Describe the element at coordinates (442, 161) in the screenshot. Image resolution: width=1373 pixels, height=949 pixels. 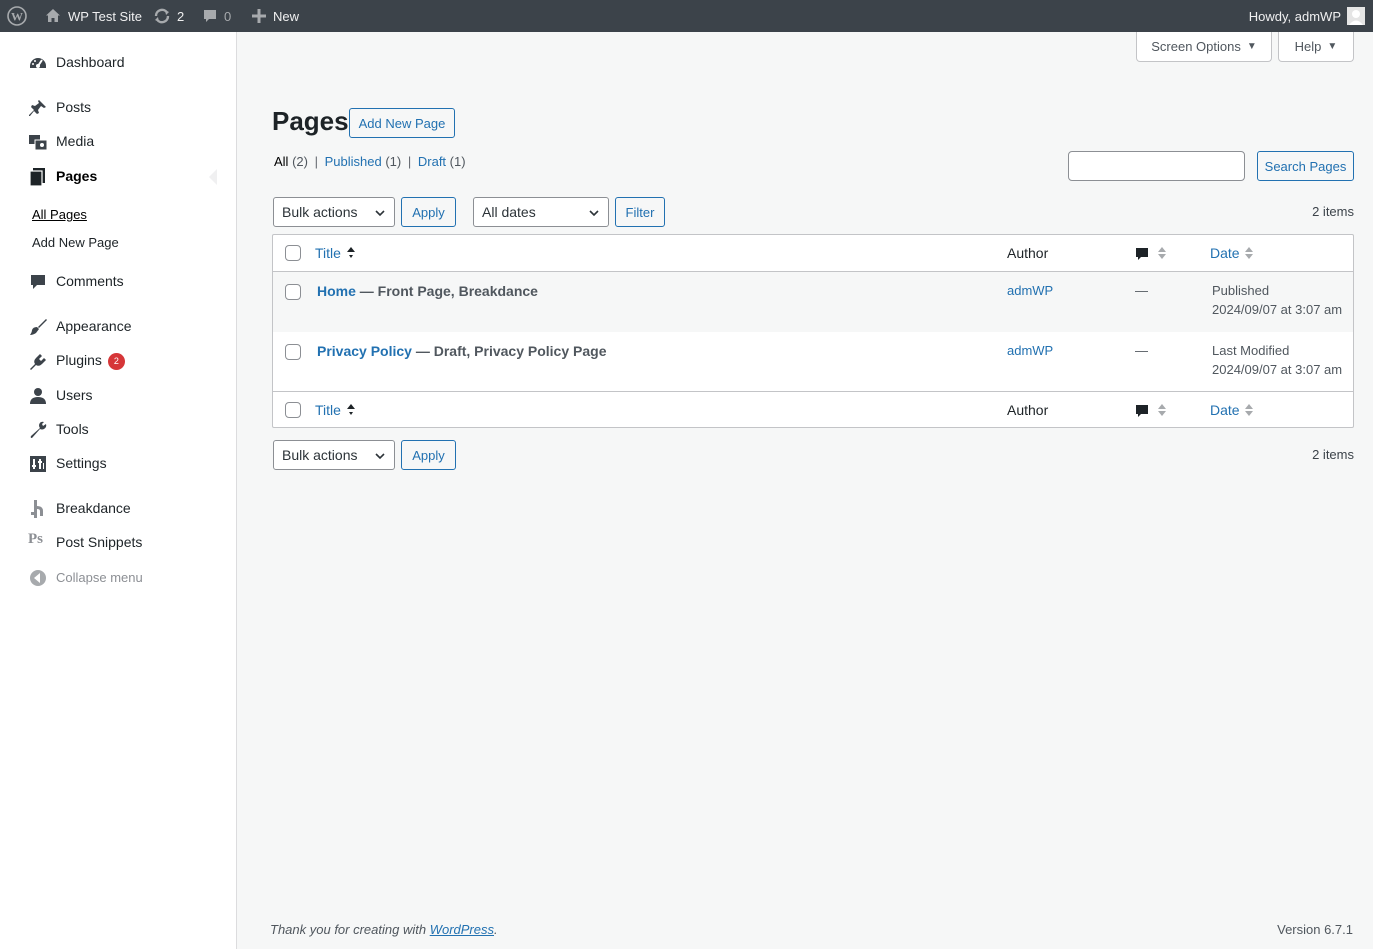
I see `filter-draft: Draft (1)` at that location.